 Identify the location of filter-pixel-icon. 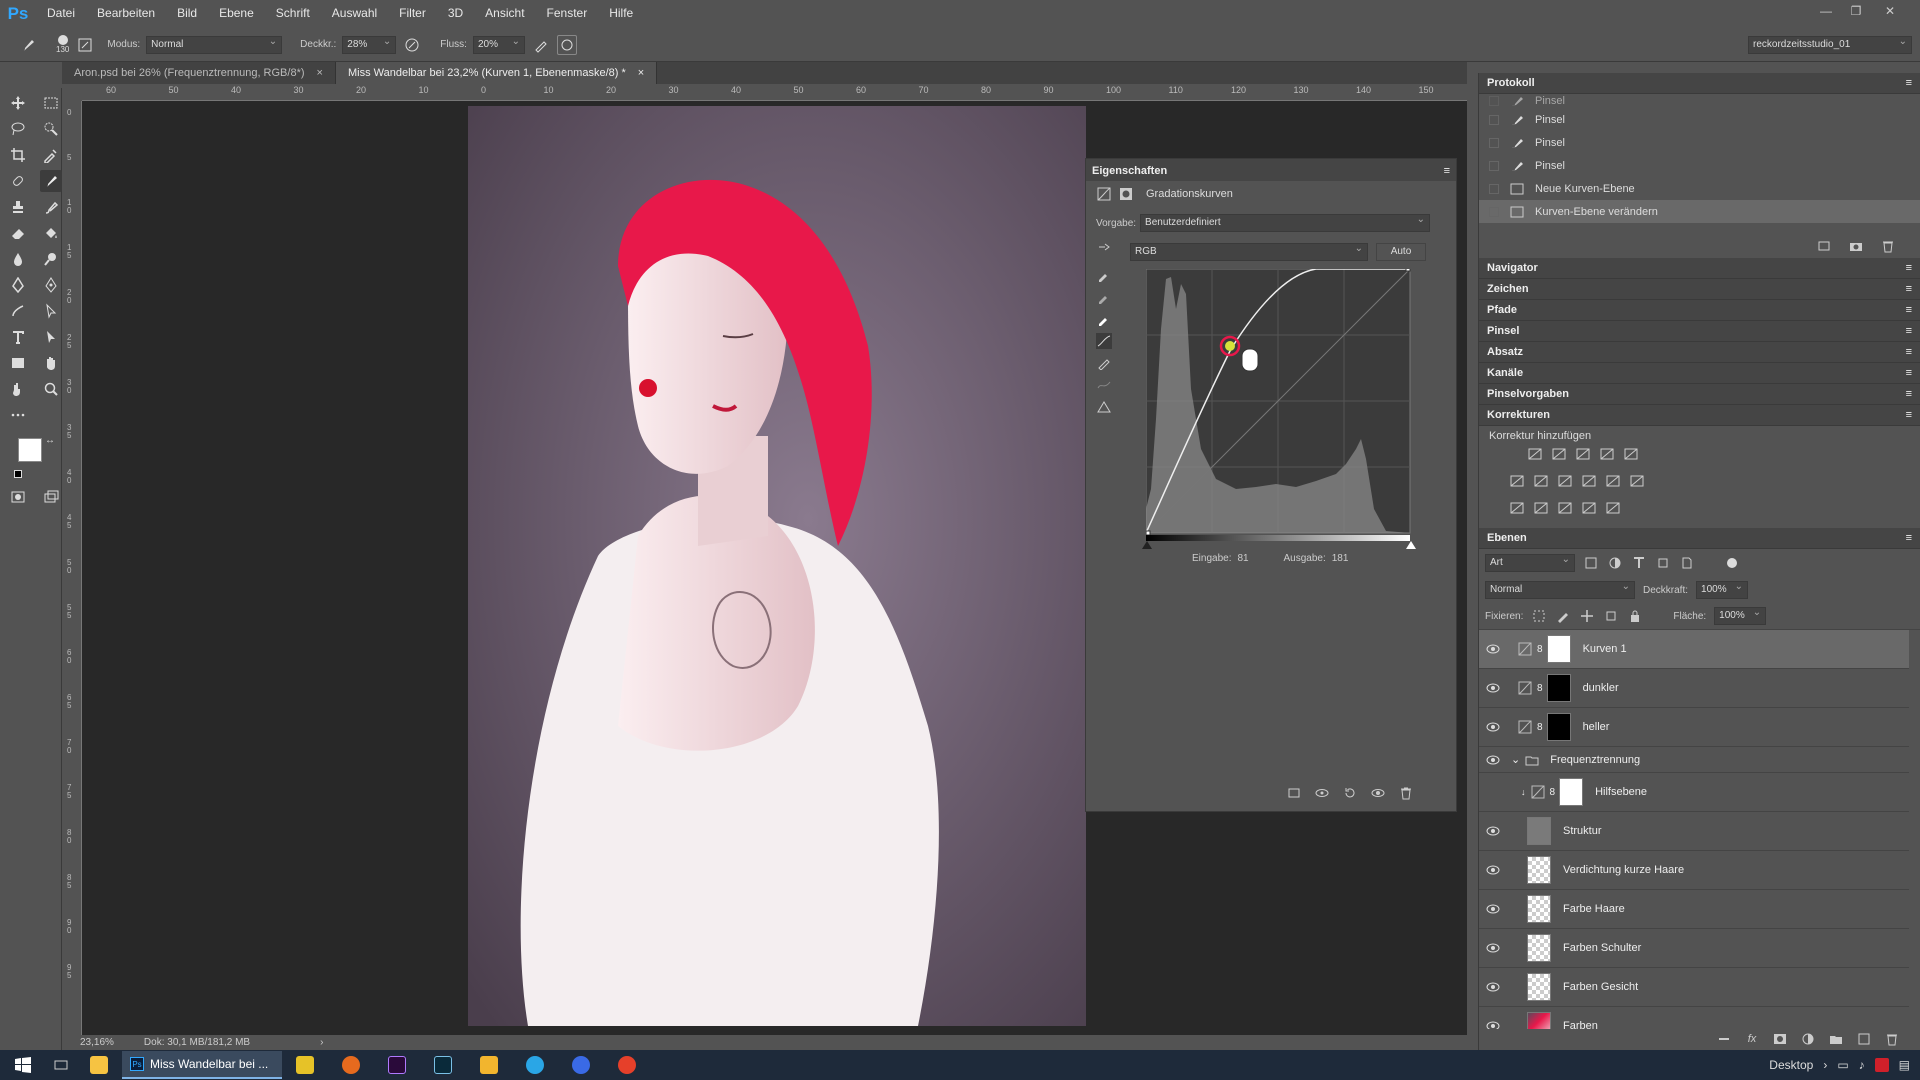
(1591, 563).